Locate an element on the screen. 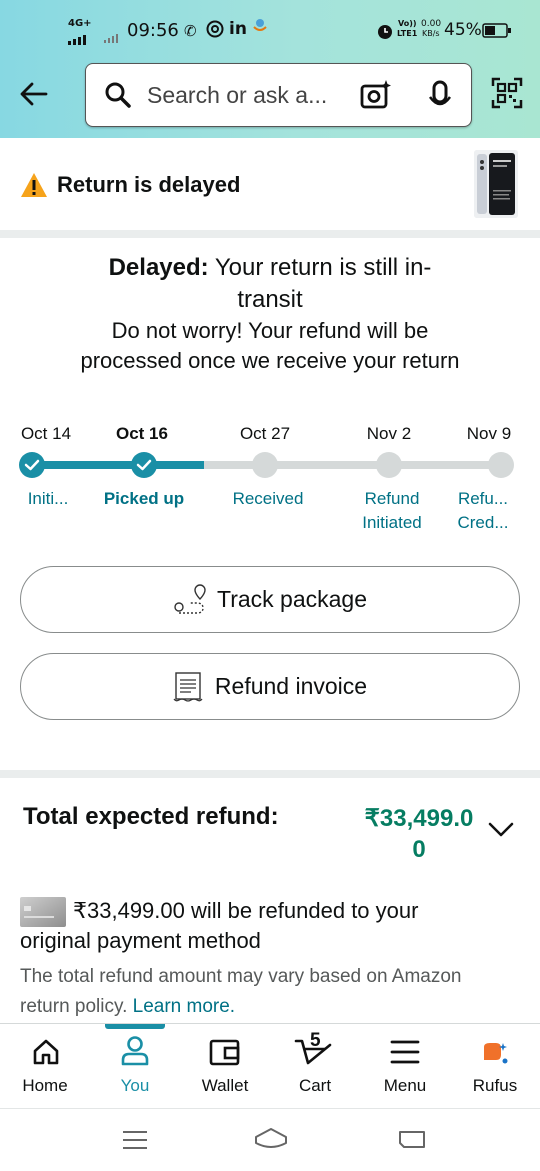 Image resolution: width=540 pixels, height=1171 pixels. refund-method-line1: ₹33,499.00 will be refunded to your is located at coordinates (246, 910).